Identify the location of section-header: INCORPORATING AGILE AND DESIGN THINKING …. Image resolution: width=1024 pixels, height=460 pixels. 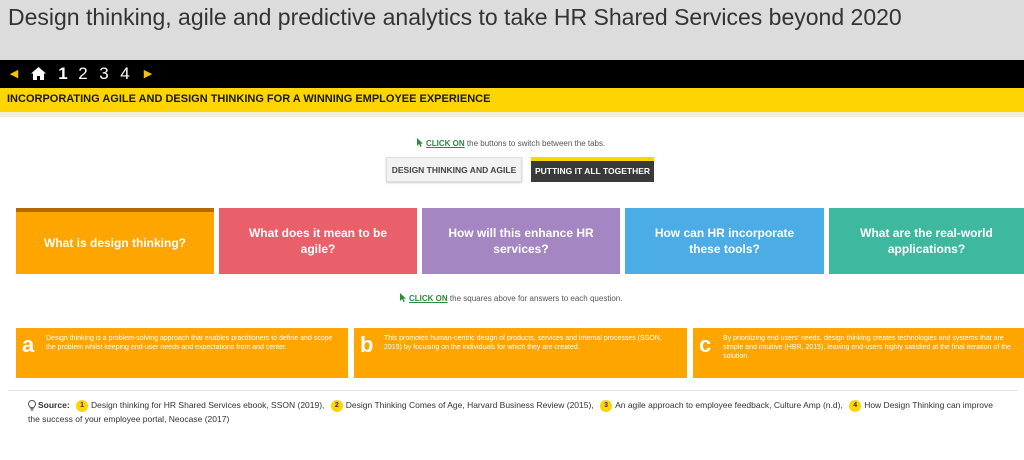
(512, 102).